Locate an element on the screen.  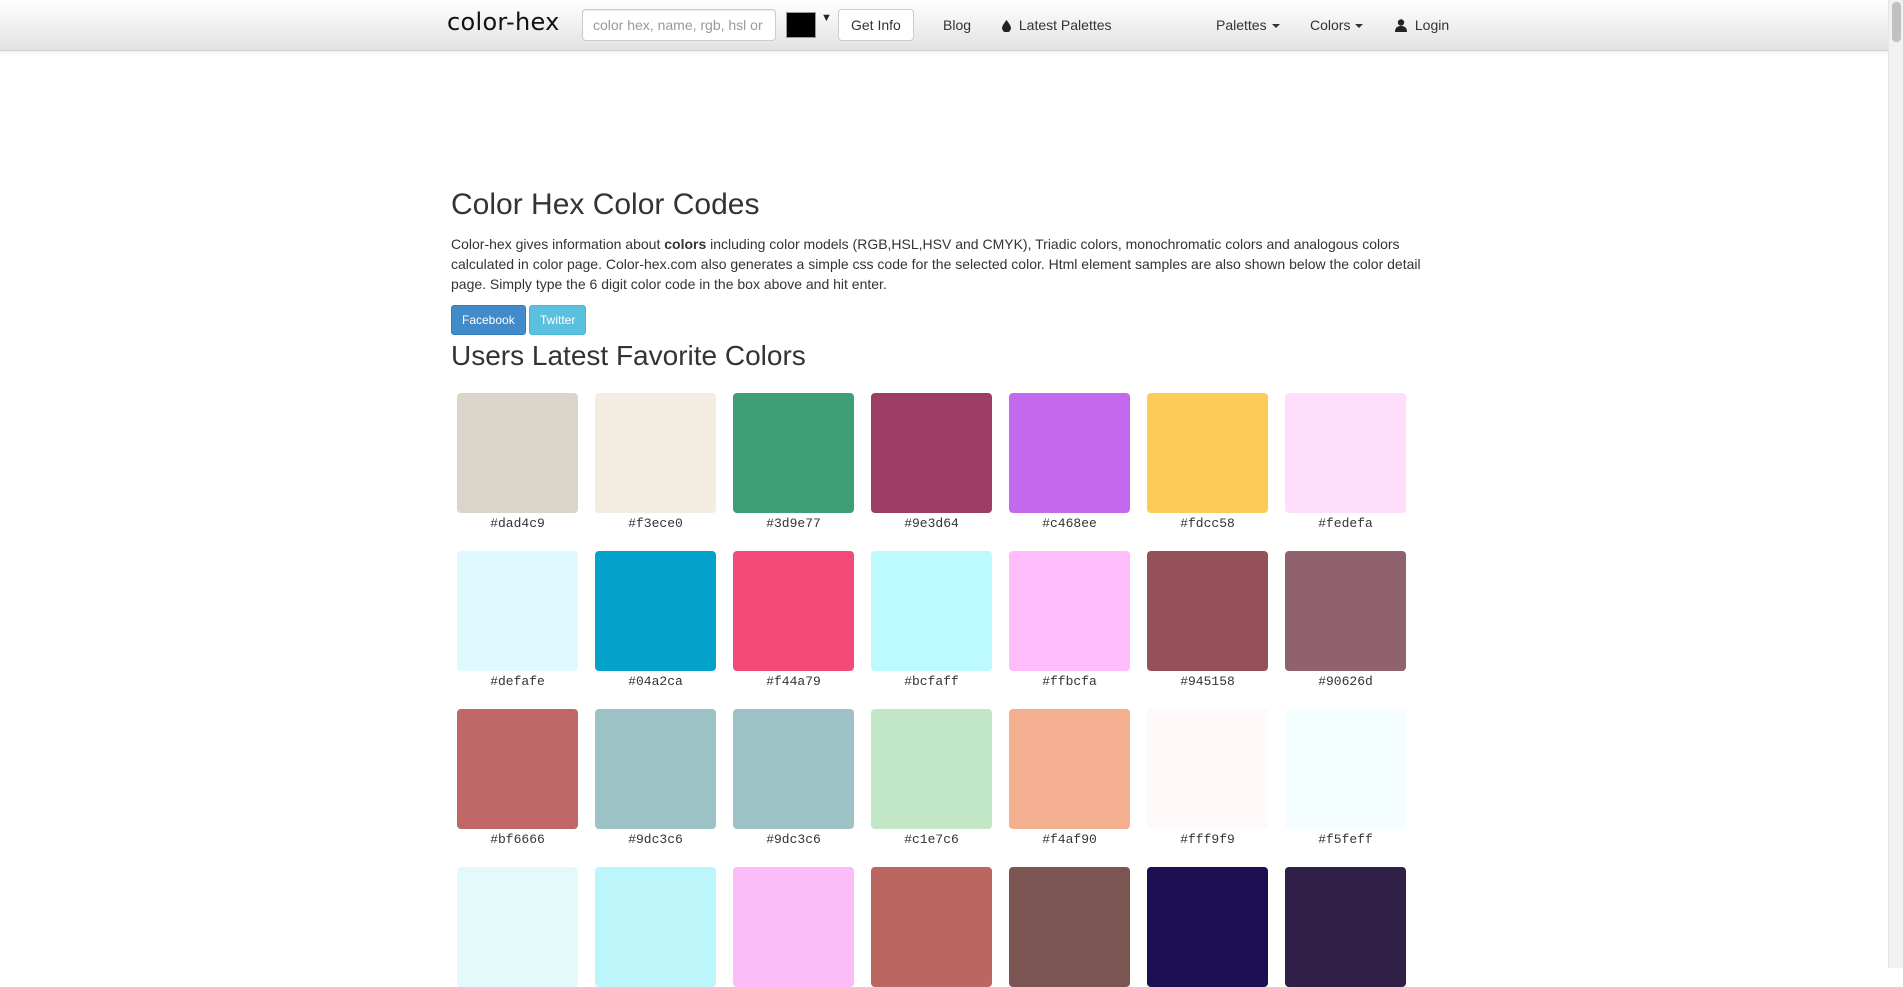
color-card: #9e3d64 is located at coordinates (931, 462).